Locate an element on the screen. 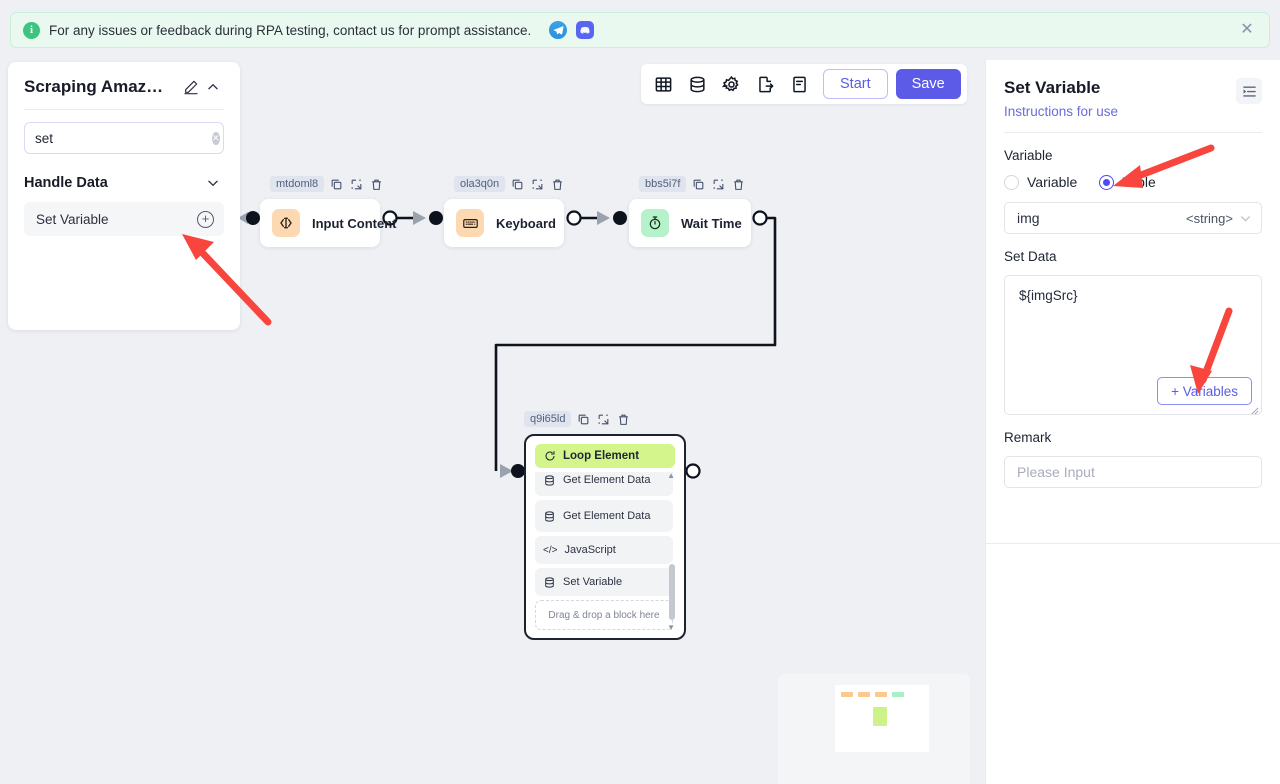  info-icon: i is located at coordinates (31, 30).